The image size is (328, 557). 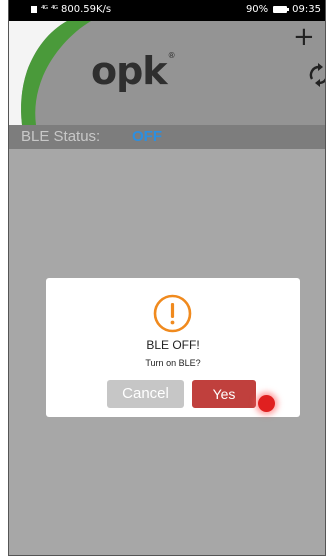 What do you see at coordinates (167, 10) in the screenshot?
I see `status-bar: ⁴ᴳ ⁴ᴳ 800.59K/s 90% 09:35` at bounding box center [167, 10].